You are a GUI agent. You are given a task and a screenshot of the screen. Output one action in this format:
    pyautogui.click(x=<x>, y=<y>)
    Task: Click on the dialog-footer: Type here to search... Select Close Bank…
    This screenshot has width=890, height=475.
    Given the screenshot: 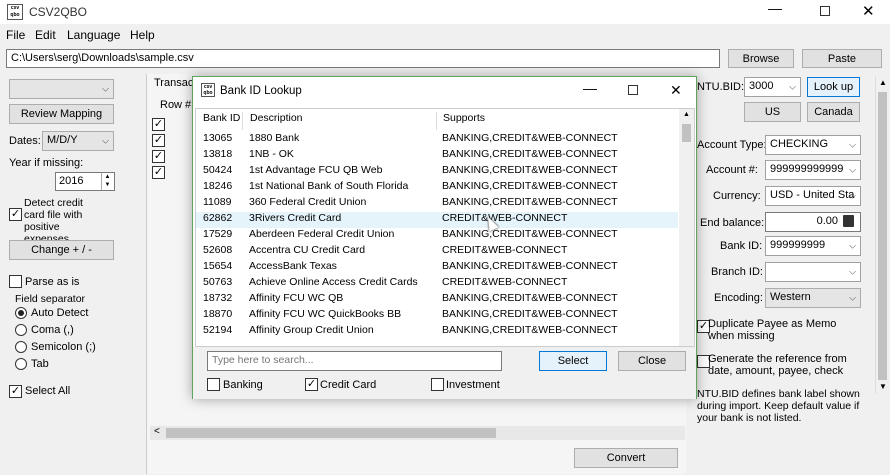 What is the action you would take?
    pyautogui.click(x=444, y=373)
    